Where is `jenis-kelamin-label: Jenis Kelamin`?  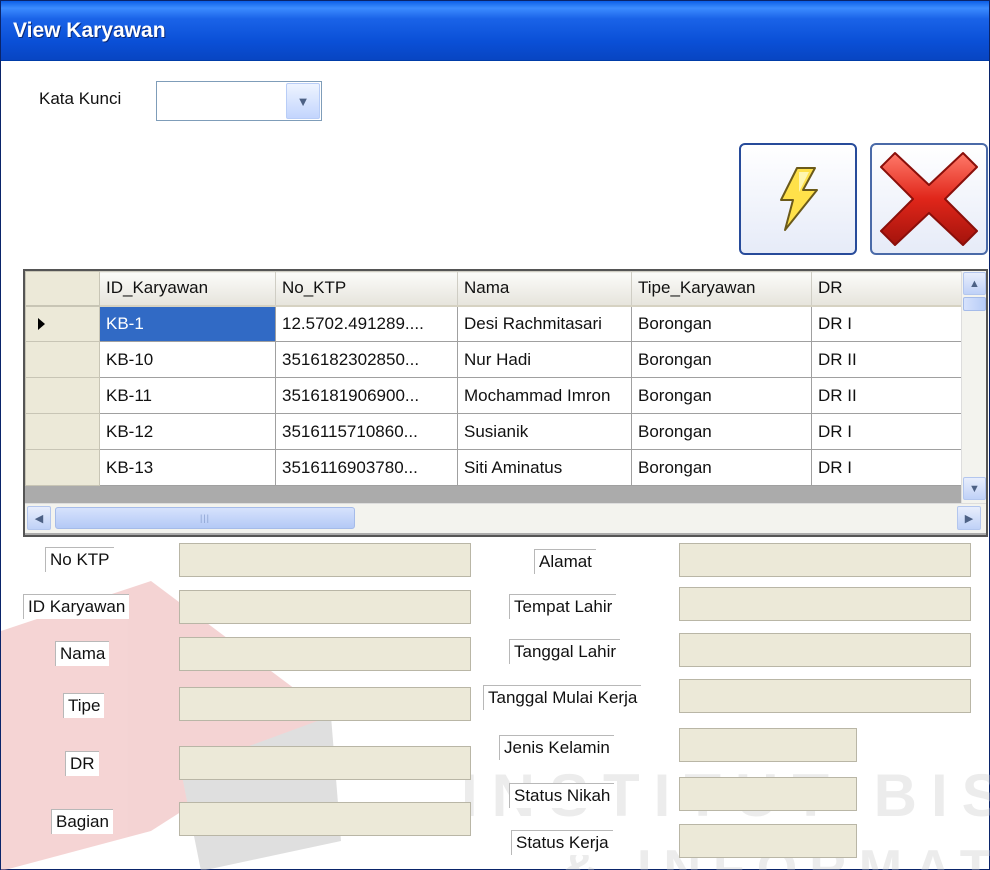
jenis-kelamin-label: Jenis Kelamin is located at coordinates (556, 747).